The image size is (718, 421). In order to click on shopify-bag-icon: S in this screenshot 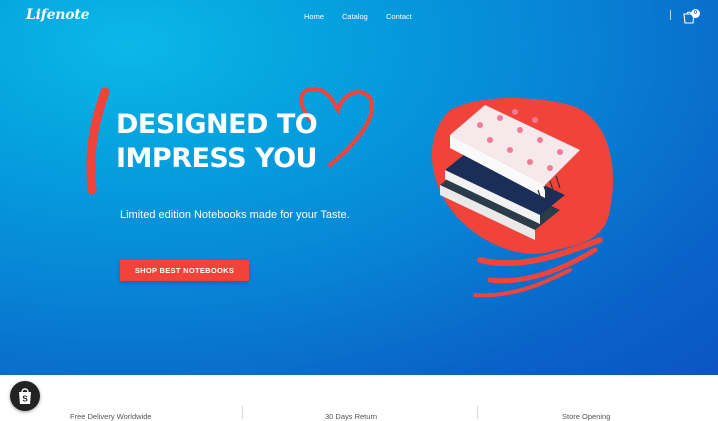, I will do `click(25, 396)`.